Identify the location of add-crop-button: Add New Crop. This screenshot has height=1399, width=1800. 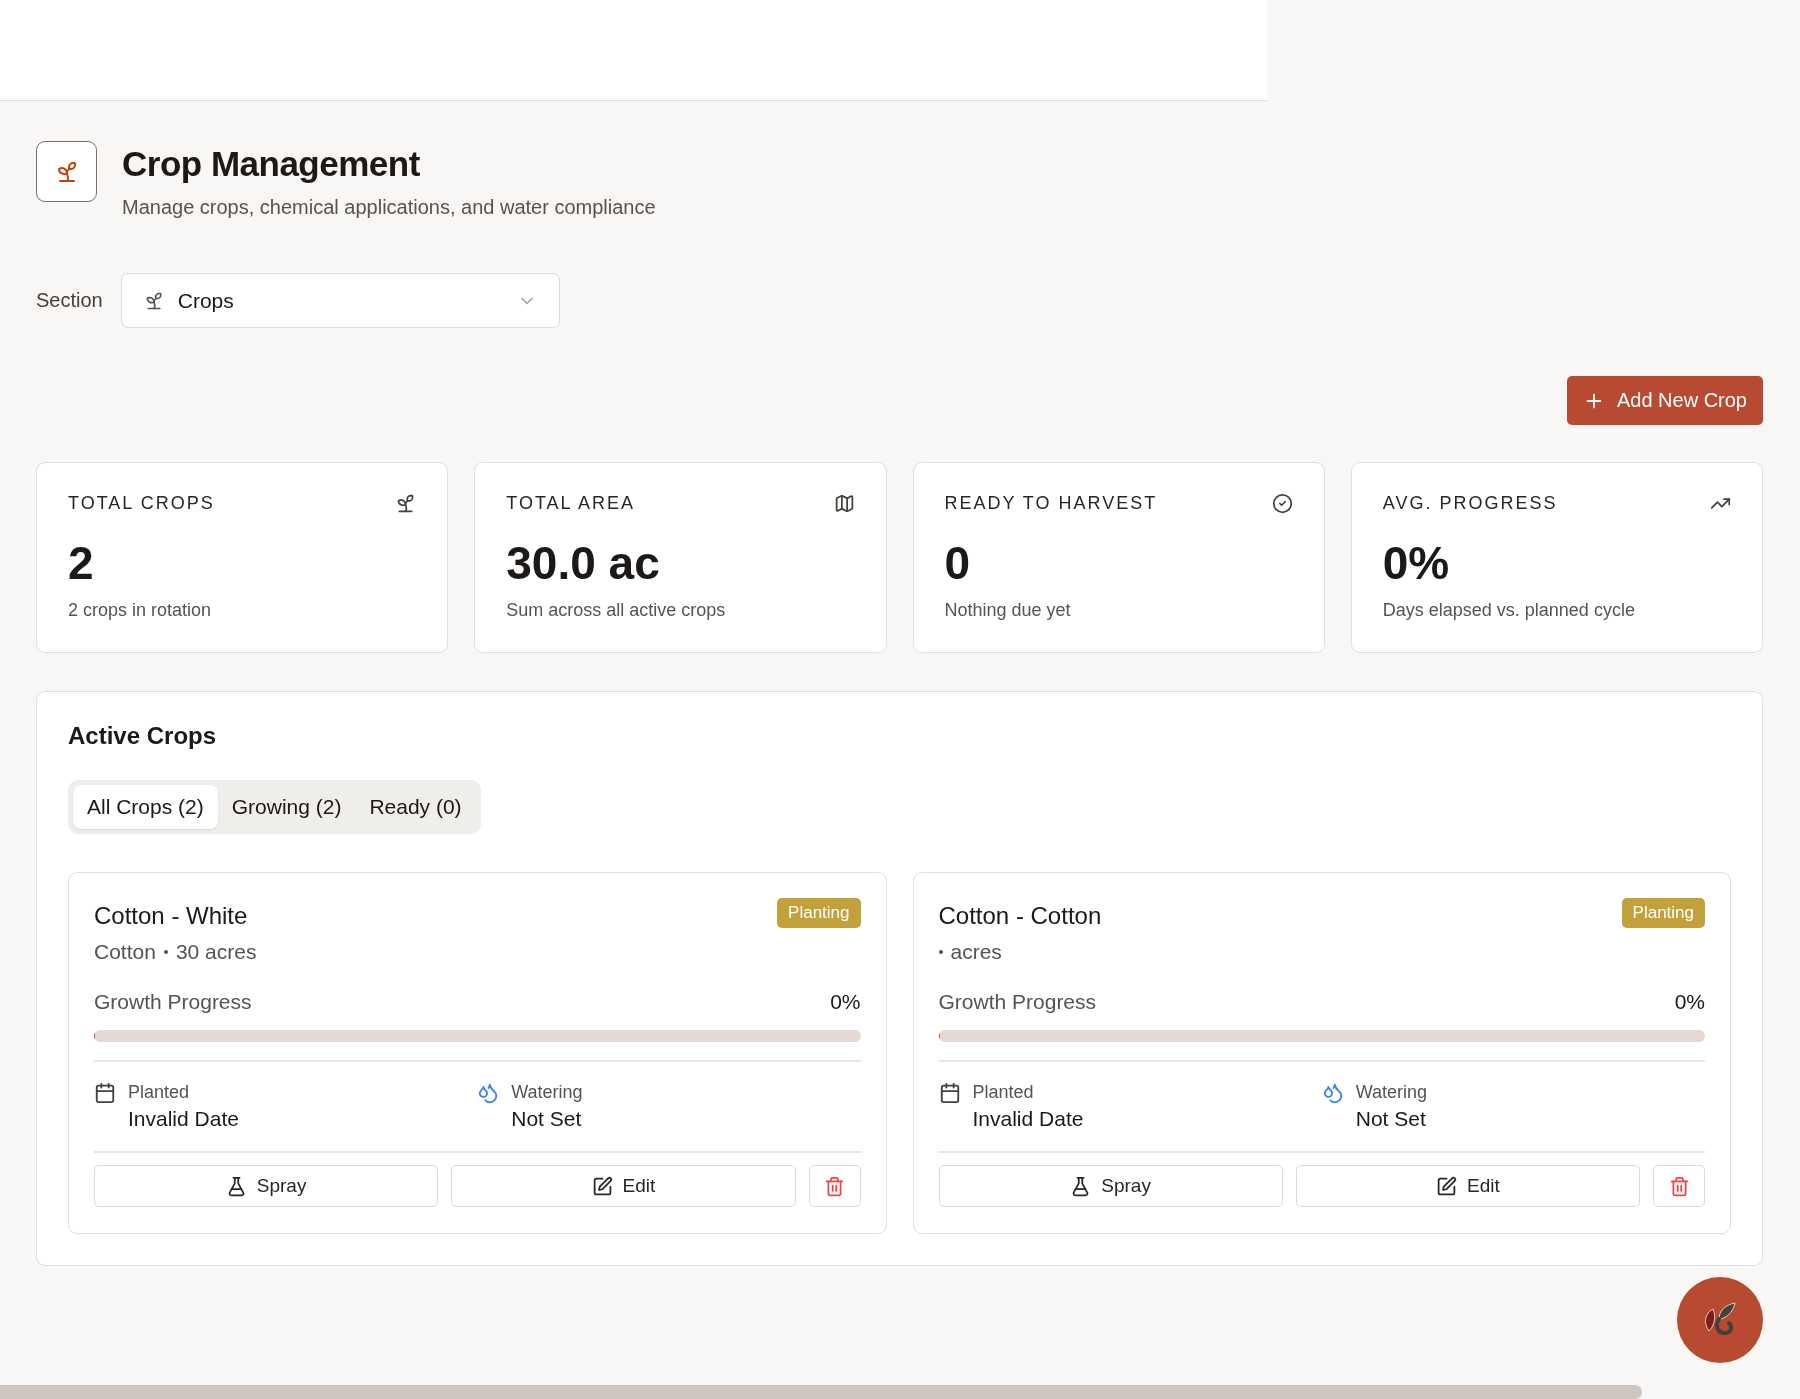
(1664, 400).